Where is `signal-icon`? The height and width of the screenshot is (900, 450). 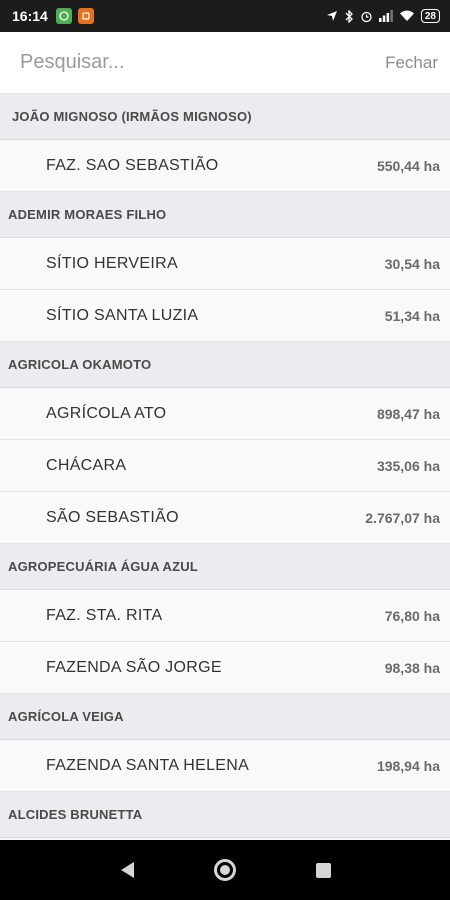
signal-icon is located at coordinates (385, 16).